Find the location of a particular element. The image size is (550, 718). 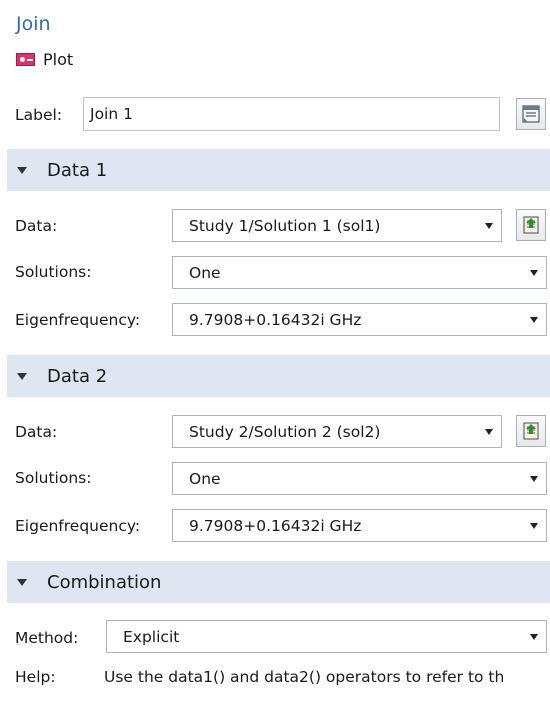

data2-eigenfrequency-select: 9.7908+0.16432i GHz is located at coordinates (359, 525).